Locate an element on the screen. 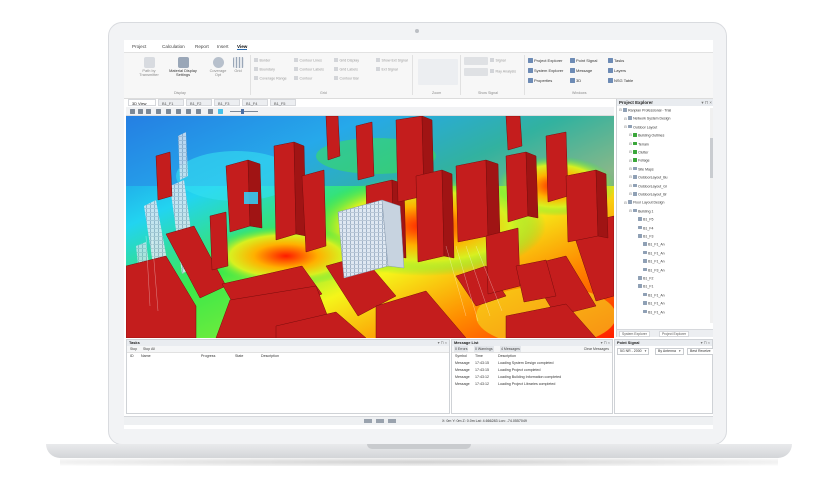 Image resolution: width=838 pixels, height=489 pixels. tree-item: ⊟ Terrain is located at coordinates (639, 144).